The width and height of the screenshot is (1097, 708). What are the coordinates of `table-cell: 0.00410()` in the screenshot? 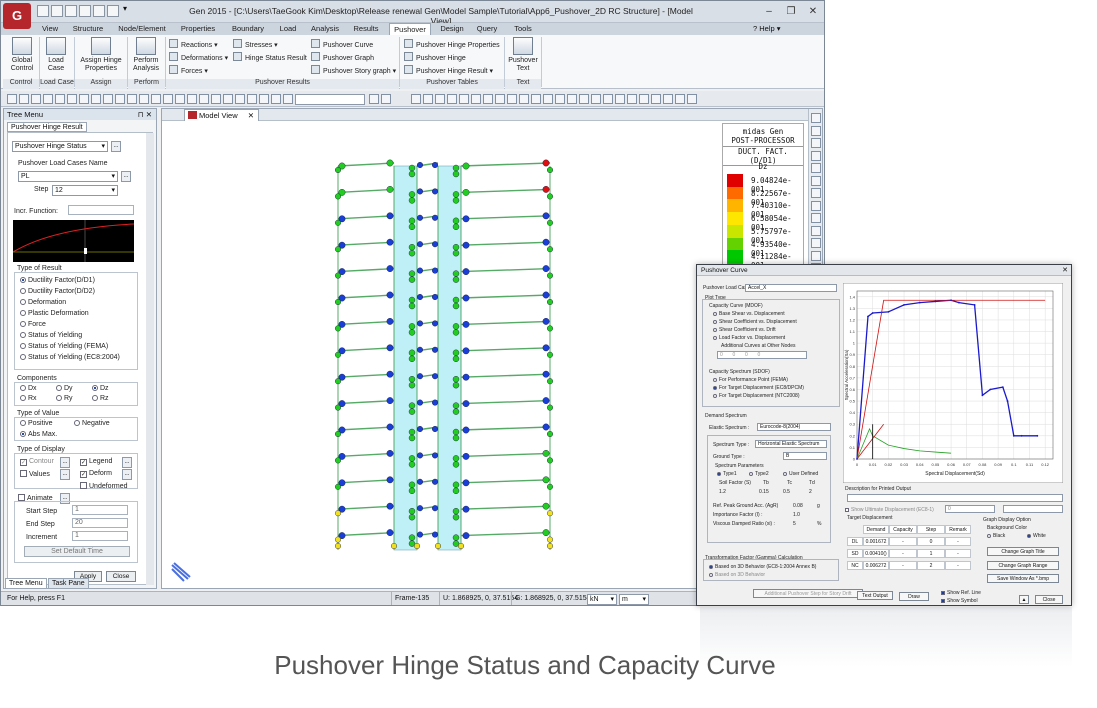 It's located at (876, 553).